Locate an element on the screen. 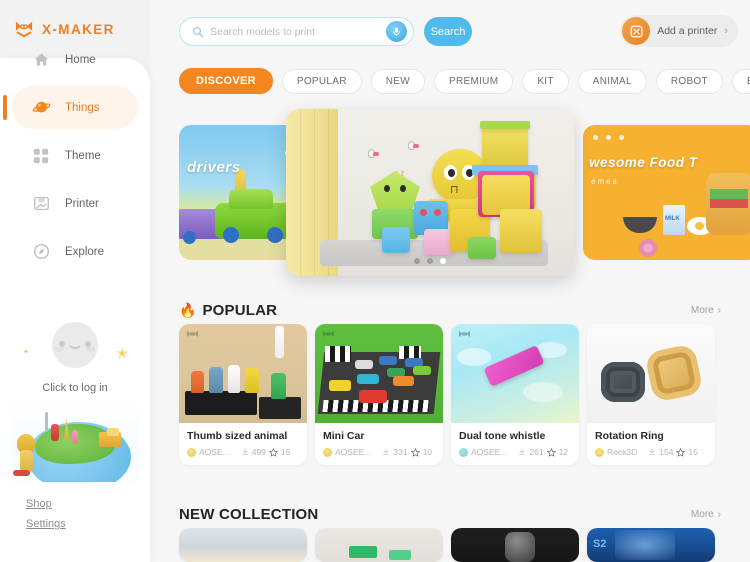 The image size is (750, 562). card-title: Thumb sized animal is located at coordinates (237, 436).